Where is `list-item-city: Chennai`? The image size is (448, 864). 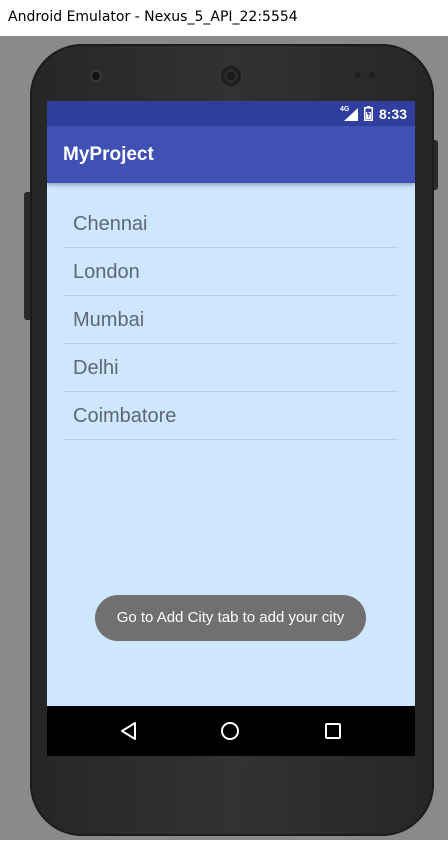
list-item-city: Chennai is located at coordinates (231, 224).